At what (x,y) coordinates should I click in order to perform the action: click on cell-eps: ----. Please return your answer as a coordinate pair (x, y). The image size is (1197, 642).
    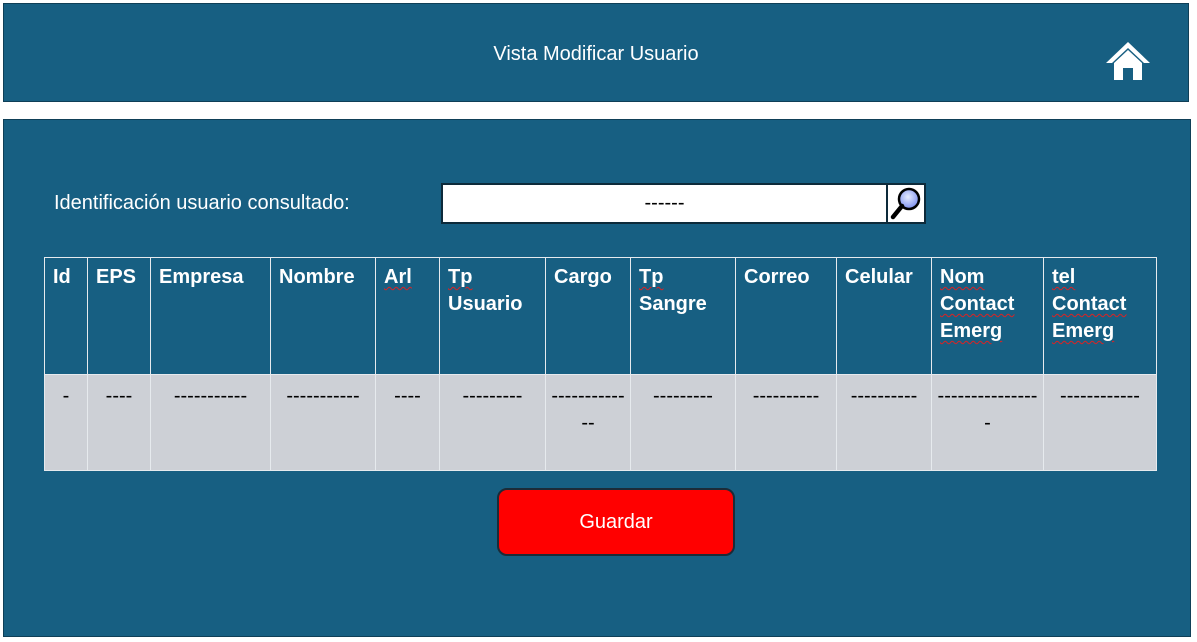
    Looking at the image, I should click on (119, 422).